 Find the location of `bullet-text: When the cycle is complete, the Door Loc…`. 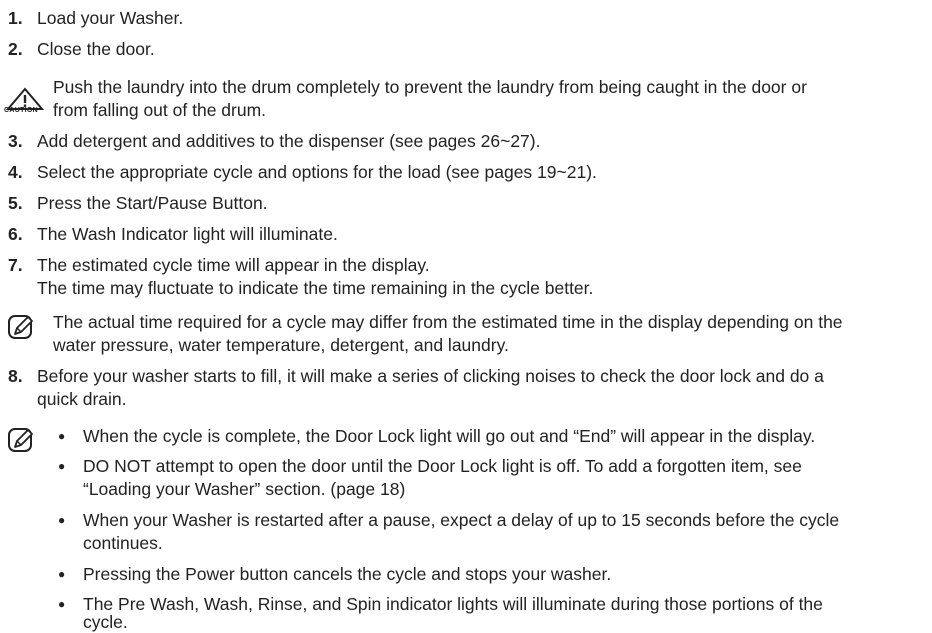

bullet-text: When the cycle is complete, the Door Loc… is located at coordinates (449, 436).